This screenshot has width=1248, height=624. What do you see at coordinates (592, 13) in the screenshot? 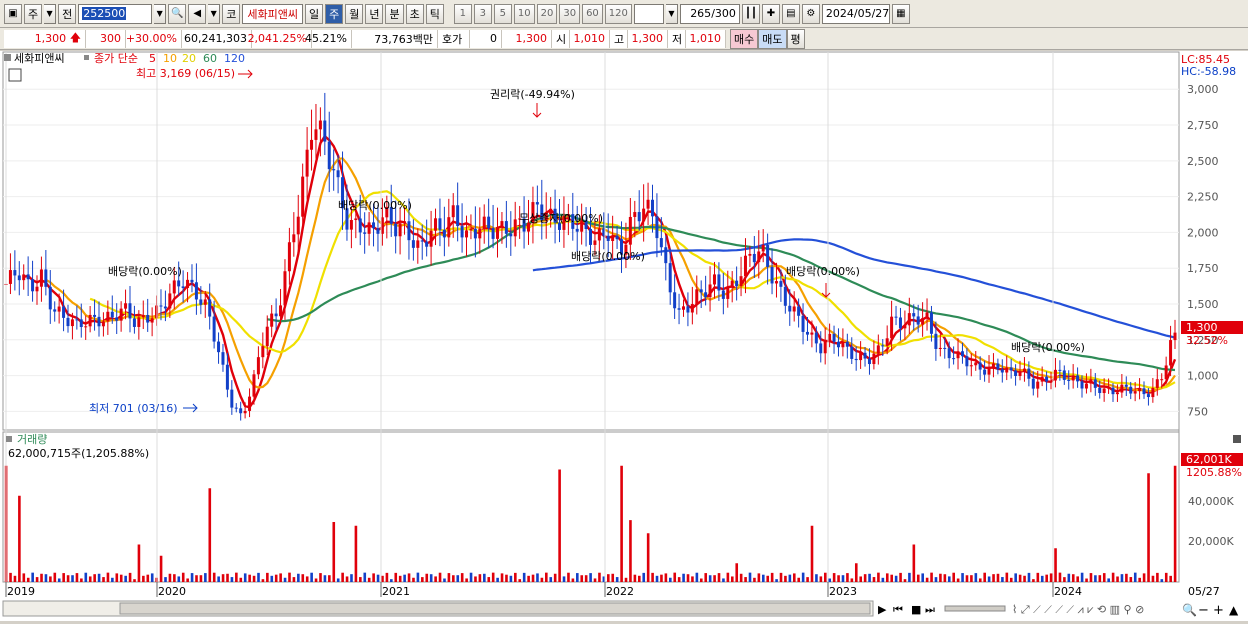
I see `interval-60: 60` at bounding box center [592, 13].